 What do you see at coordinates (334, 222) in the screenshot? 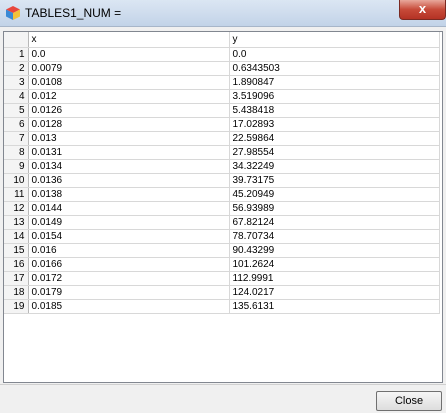
I see `y-cell: 67.82124` at bounding box center [334, 222].